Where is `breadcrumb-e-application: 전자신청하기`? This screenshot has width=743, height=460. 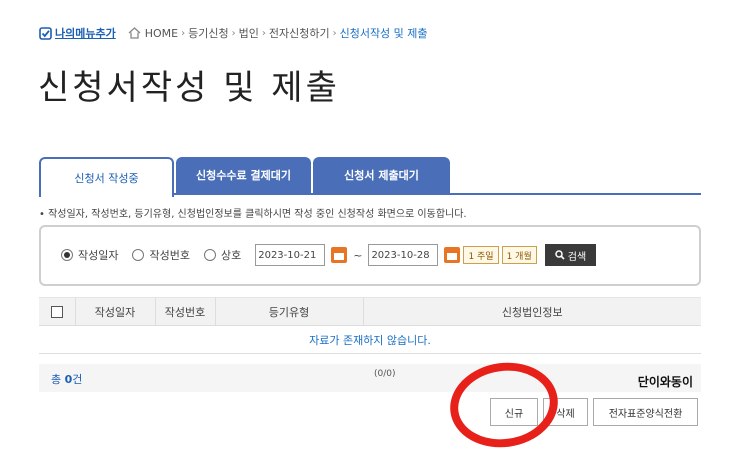 breadcrumb-e-application: 전자신청하기 is located at coordinates (299, 33).